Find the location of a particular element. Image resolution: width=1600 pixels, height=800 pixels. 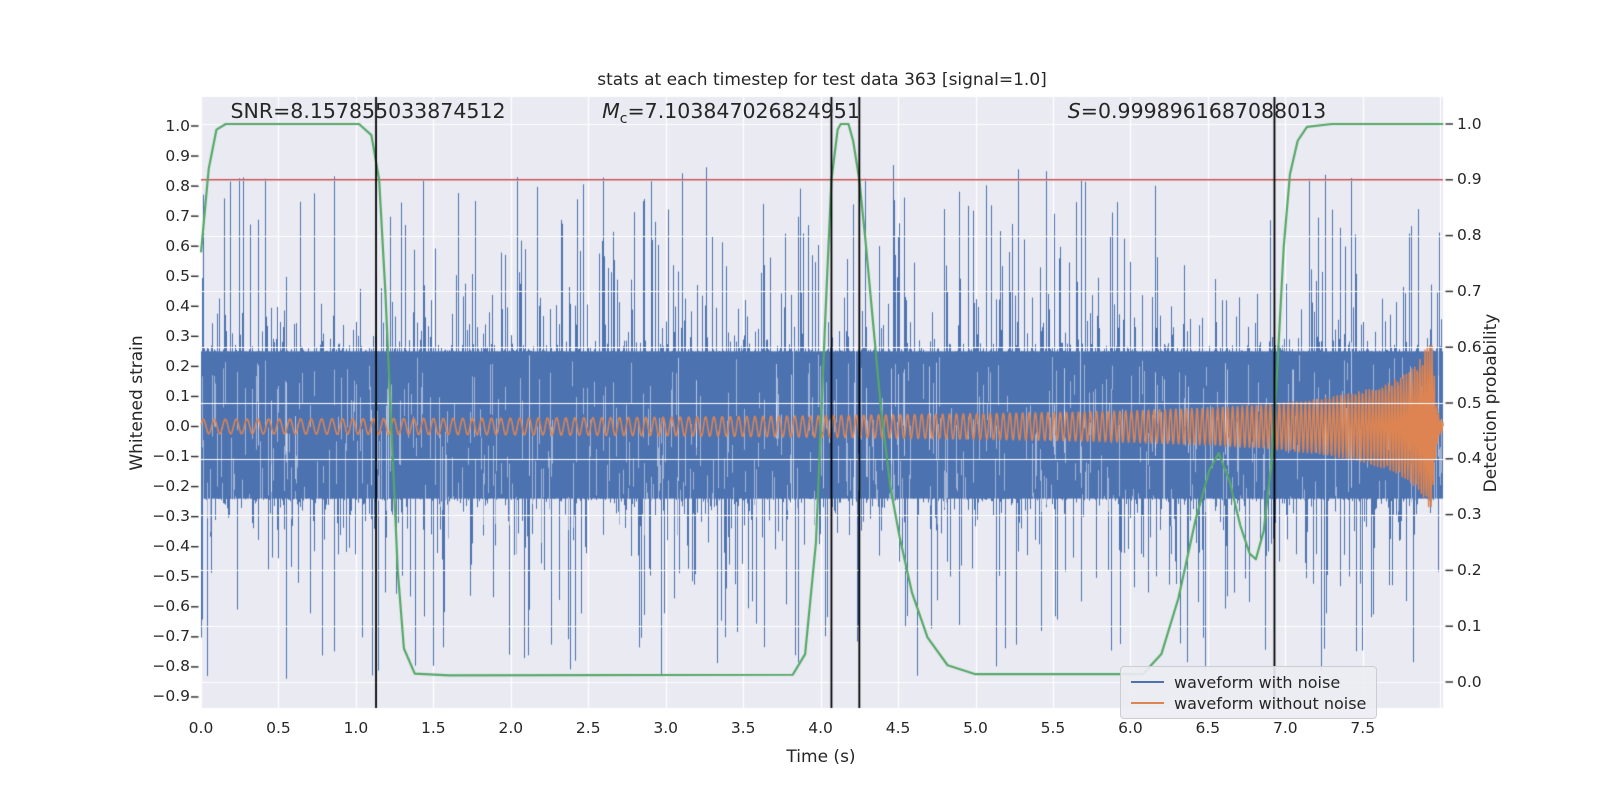

y-left-tick-label: −0.5 is located at coordinates (171, 576).